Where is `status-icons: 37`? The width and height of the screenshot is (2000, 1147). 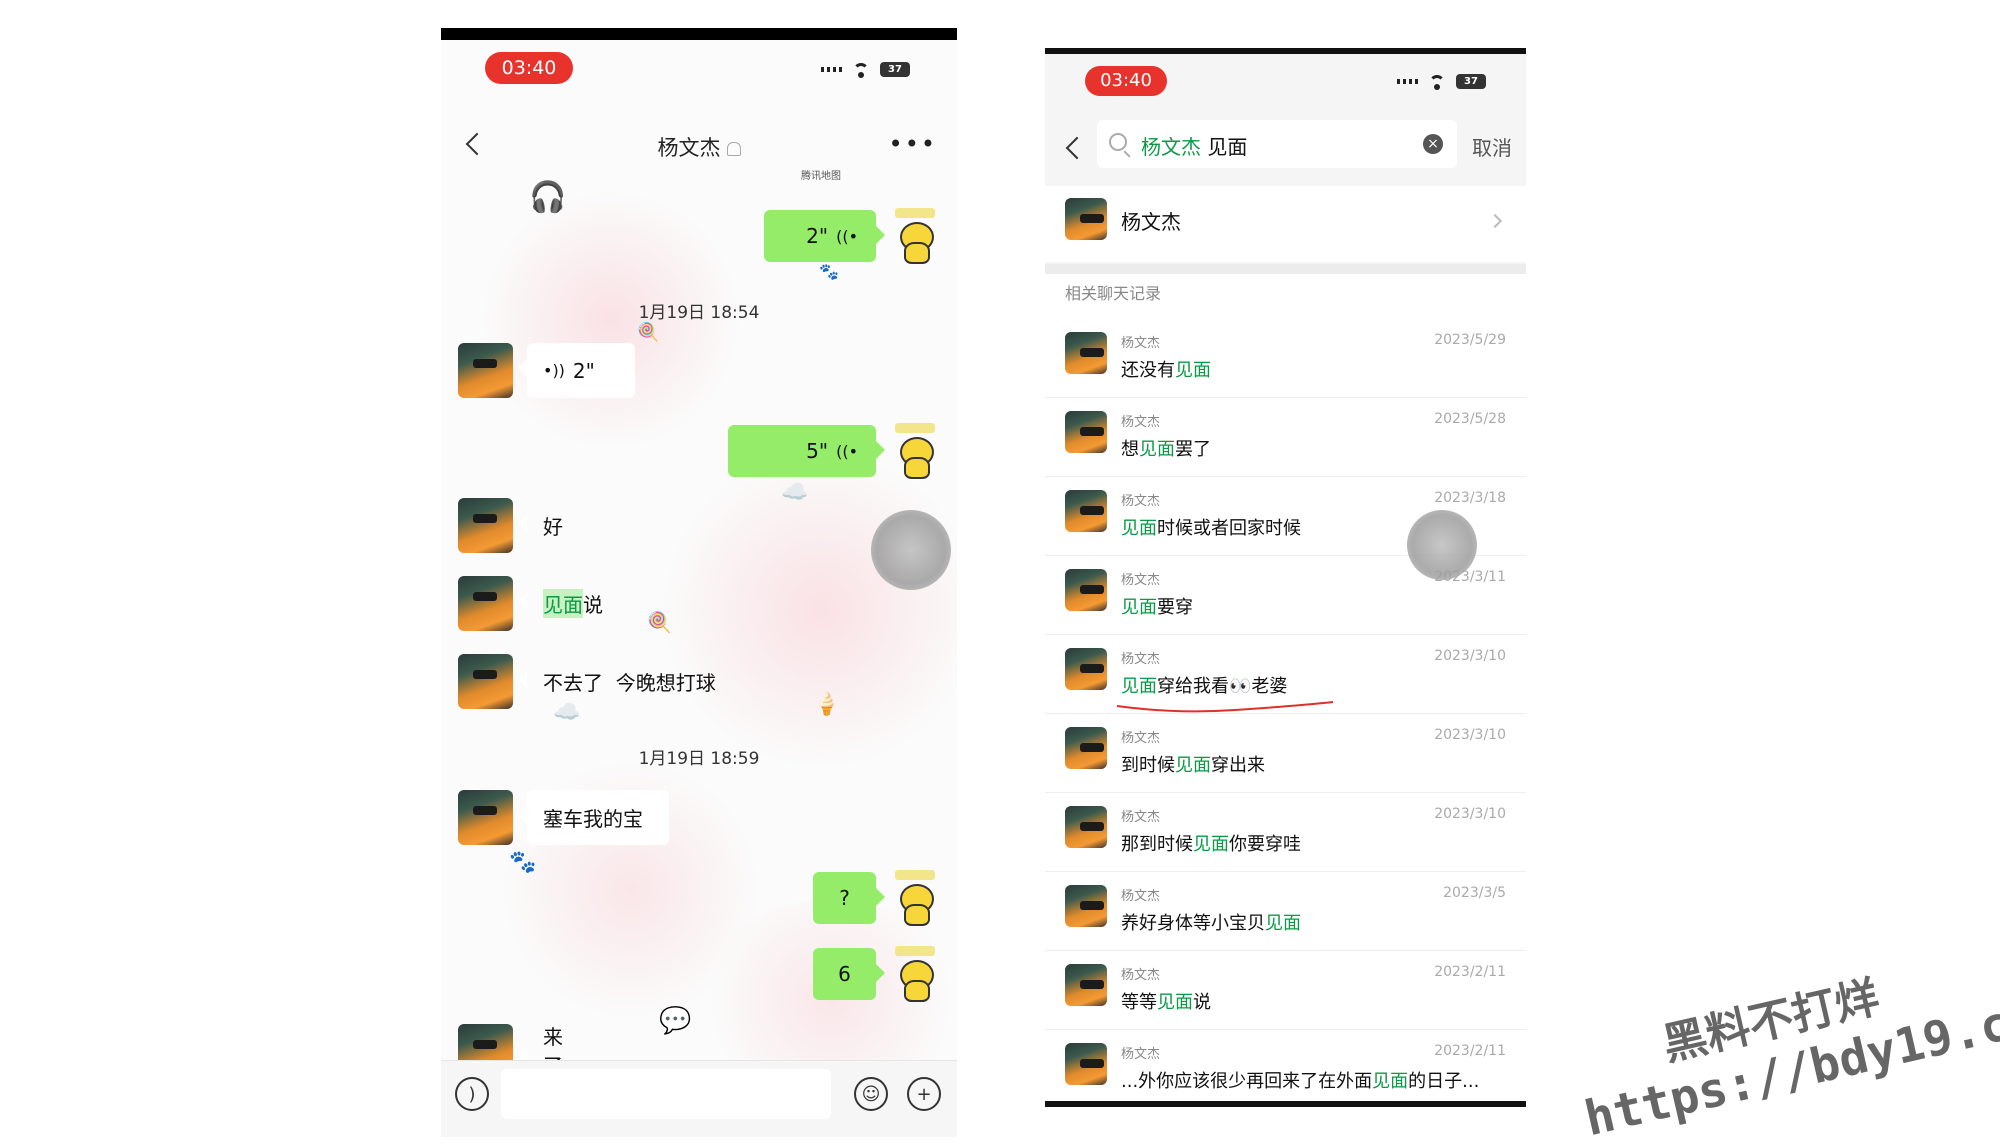 status-icons: 37 is located at coordinates (865, 70).